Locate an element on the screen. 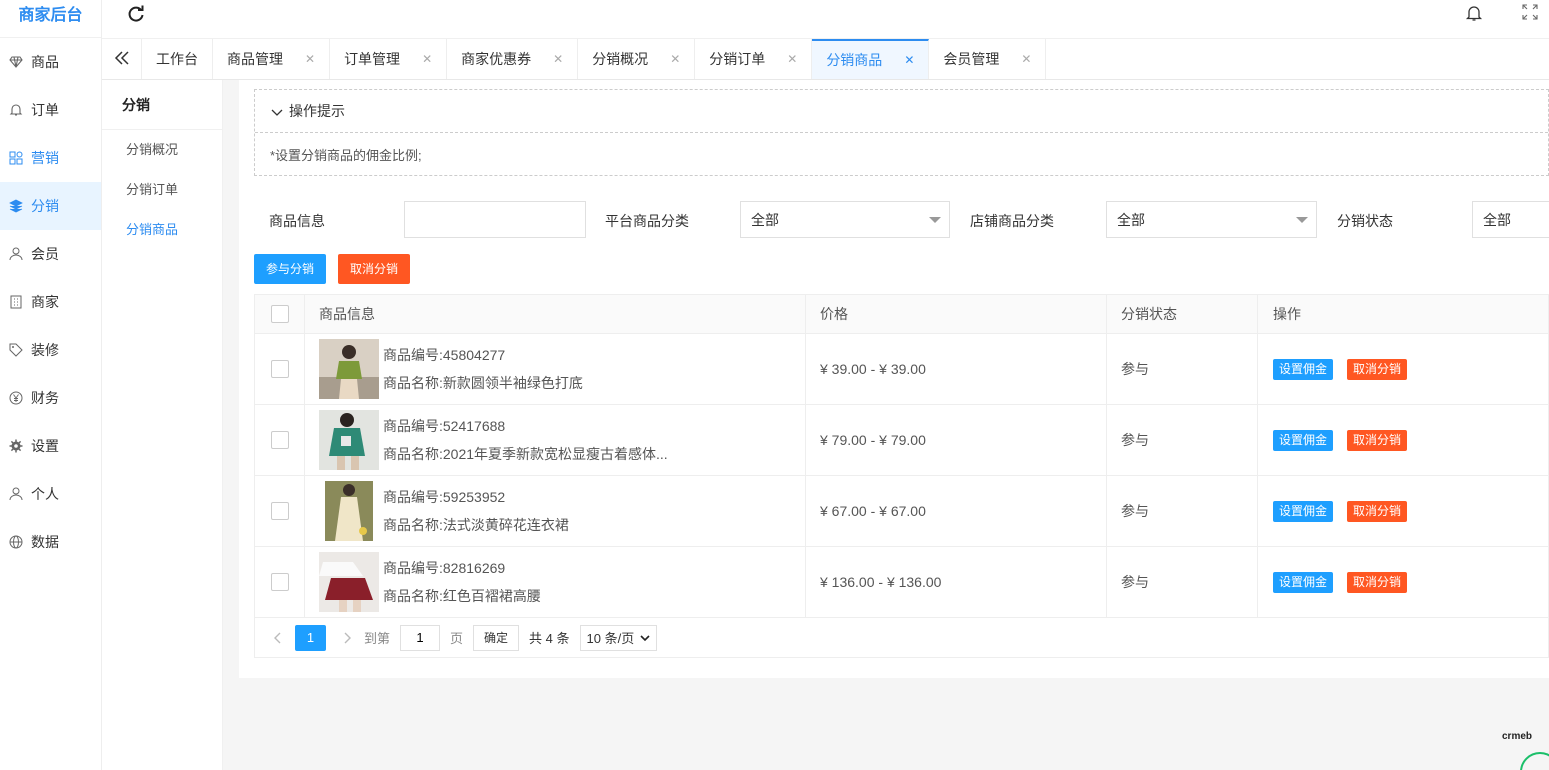 Image resolution: width=1549 pixels, height=770 pixels. sidebar-item-data: 数据 is located at coordinates (50, 542).